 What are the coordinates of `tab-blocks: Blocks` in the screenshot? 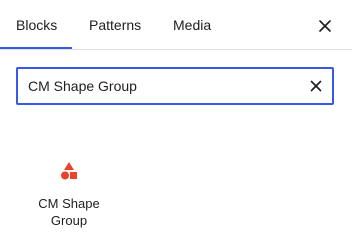 It's located at (36, 24).